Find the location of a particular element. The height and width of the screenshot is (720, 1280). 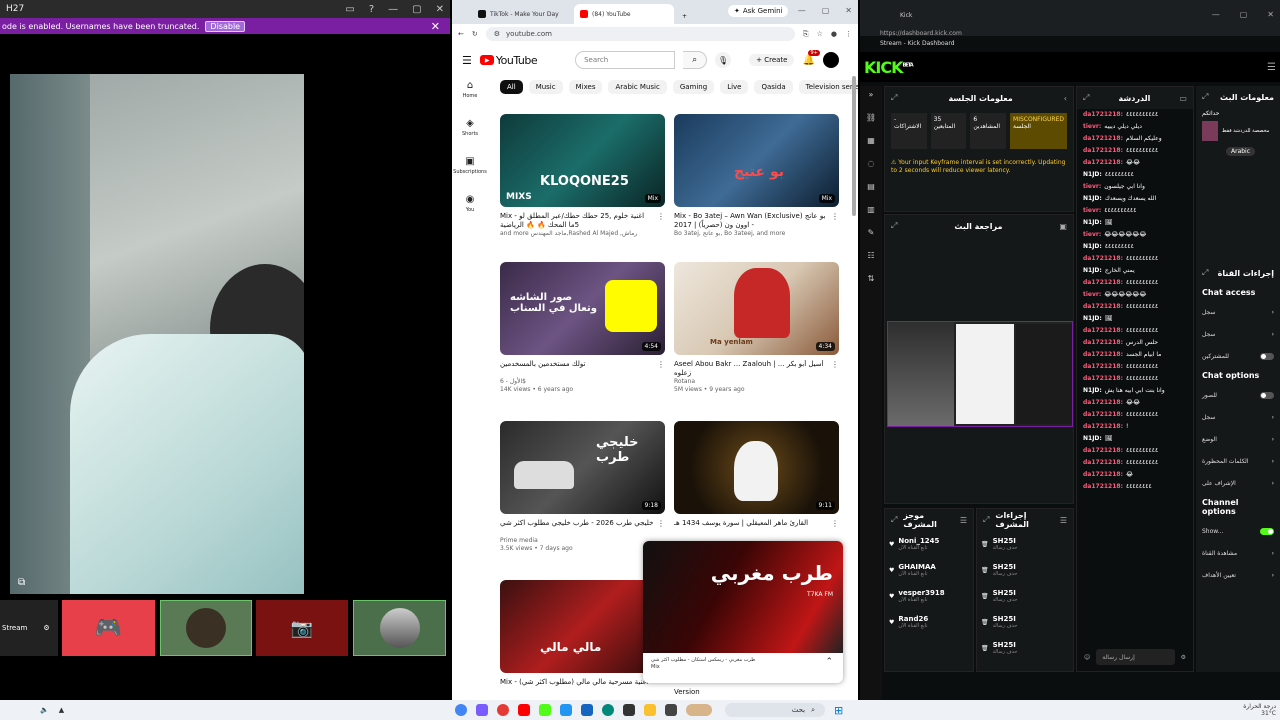

participant-avatar-tile is located at coordinates (399, 628).